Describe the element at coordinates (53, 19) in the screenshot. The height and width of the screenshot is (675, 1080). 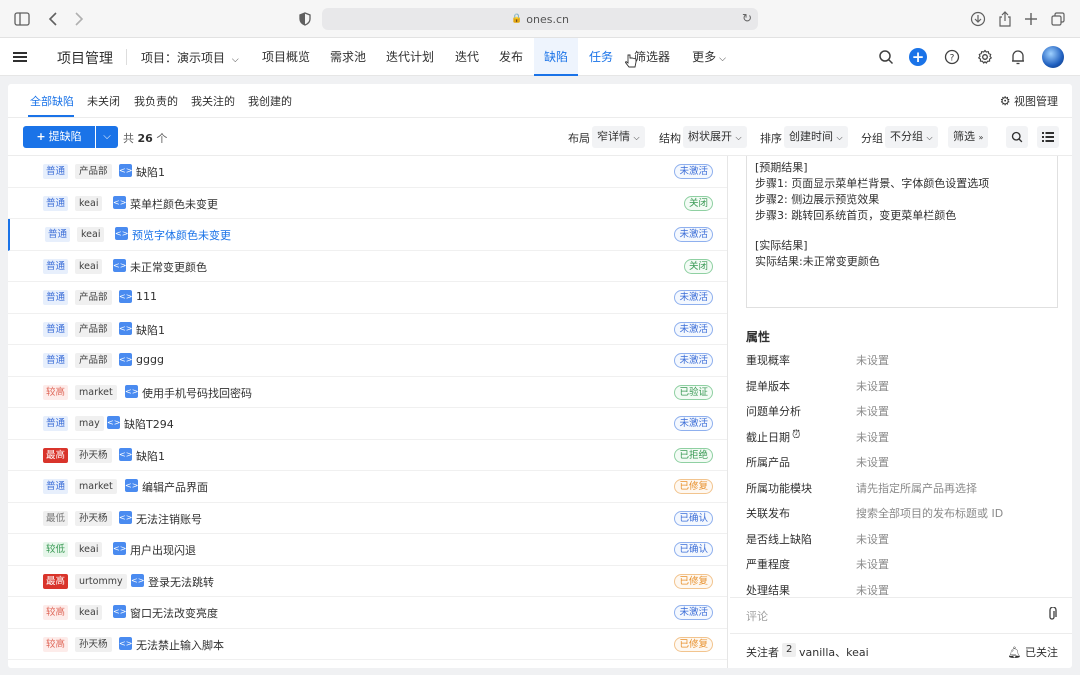
I see `back-icon` at that location.